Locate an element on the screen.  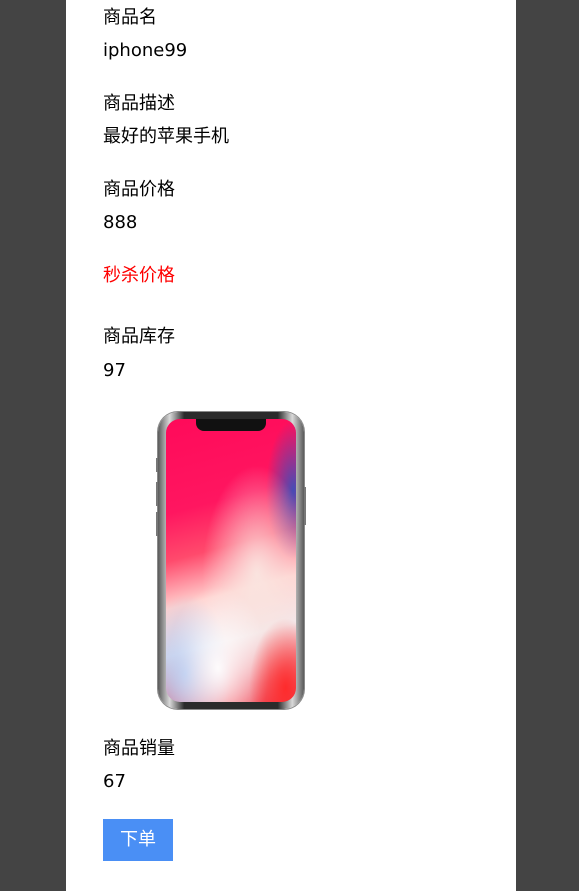
place-order-button: 下单 is located at coordinates (138, 840).